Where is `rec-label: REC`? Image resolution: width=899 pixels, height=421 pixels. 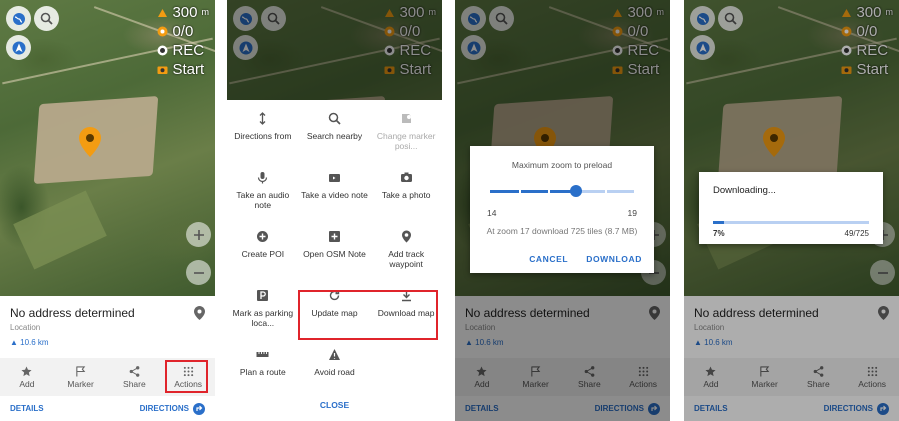 rec-label: REC is located at coordinates (188, 50).